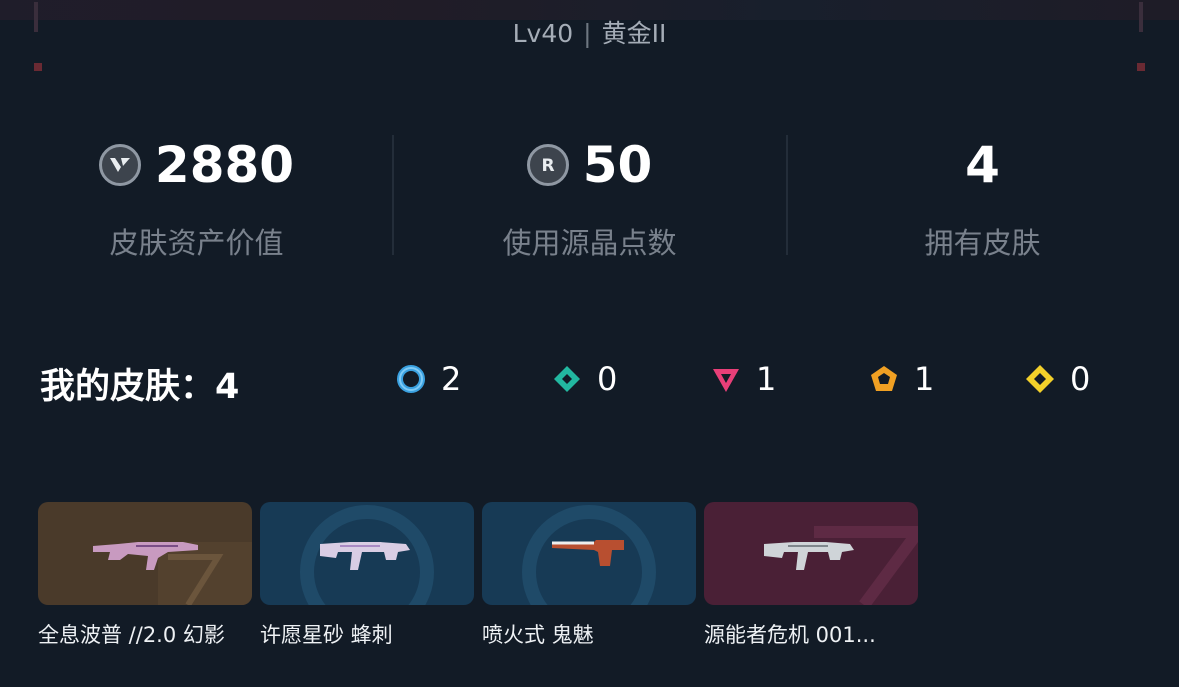 The width and height of the screenshot is (1179, 687). Describe the element at coordinates (924, 379) in the screenshot. I see `tier-exclusive-count: 1` at that location.